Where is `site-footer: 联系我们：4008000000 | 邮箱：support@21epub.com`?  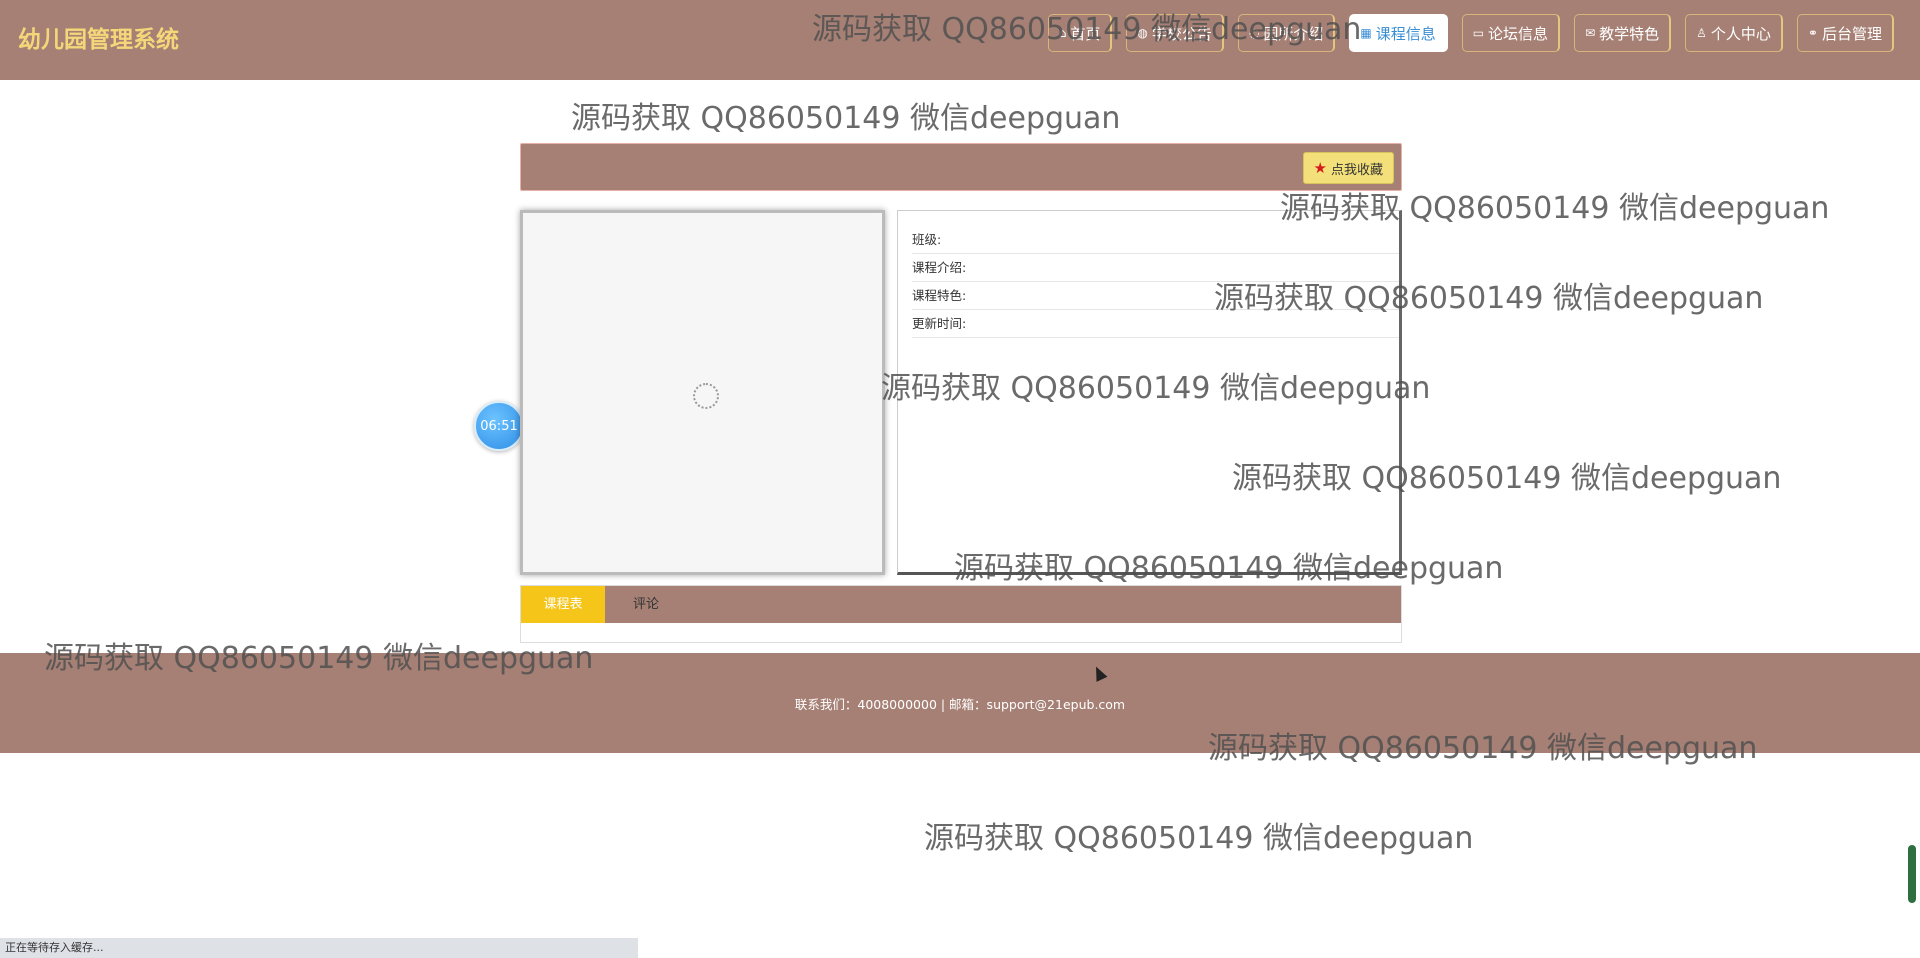
site-footer: 联系我们：4008000000 | 邮箱：support@21epub.com is located at coordinates (960, 703).